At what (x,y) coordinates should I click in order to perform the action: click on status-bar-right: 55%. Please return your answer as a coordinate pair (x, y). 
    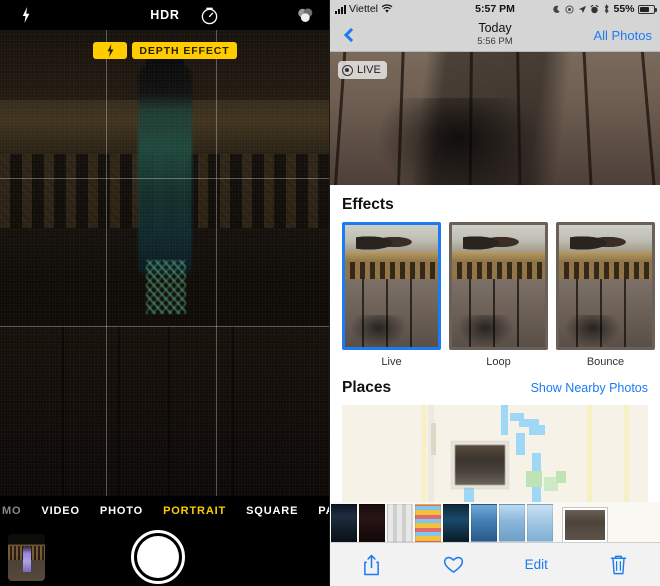
    Looking at the image, I should click on (605, 9).